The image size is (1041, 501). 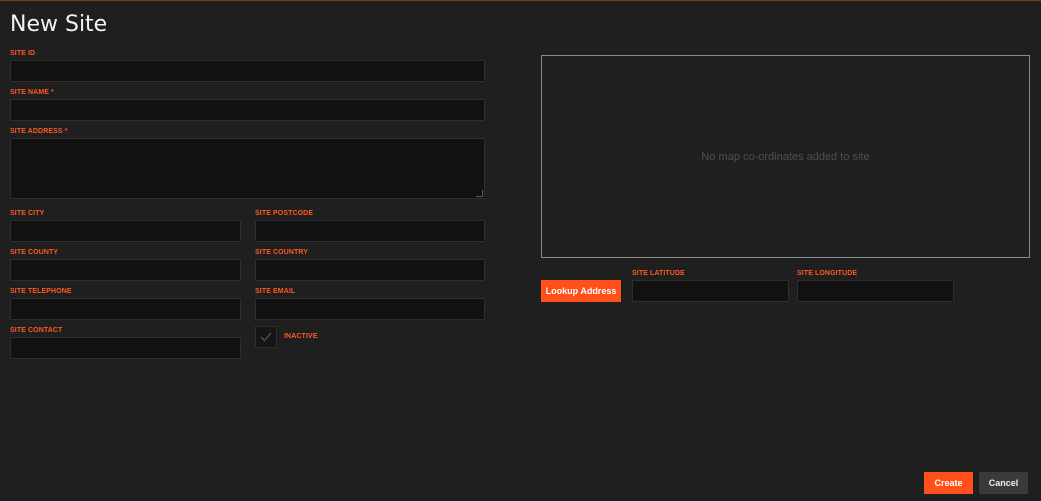 I want to click on site-name-label: SITE NAME *, so click(x=32, y=92).